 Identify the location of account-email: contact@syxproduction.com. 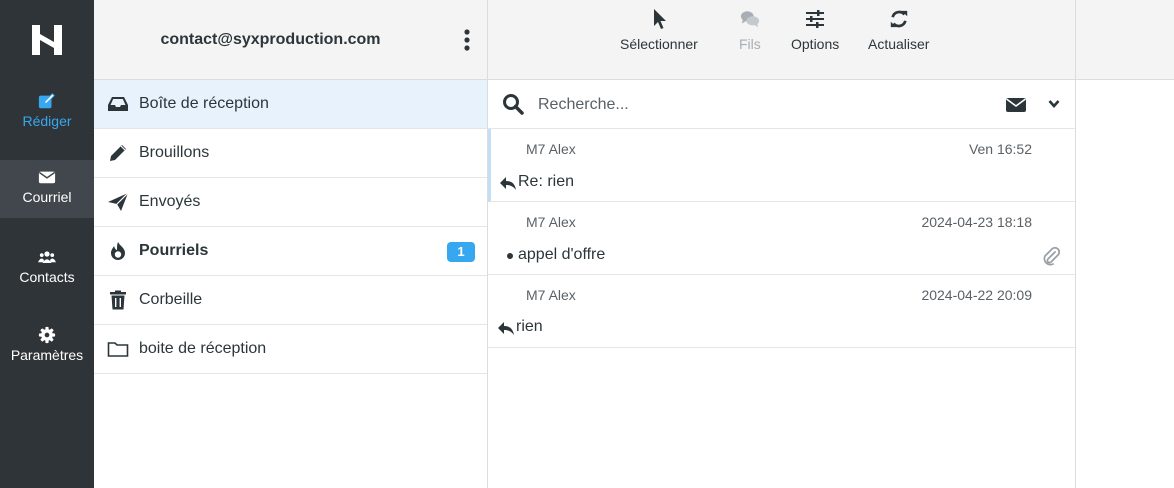
(270, 40).